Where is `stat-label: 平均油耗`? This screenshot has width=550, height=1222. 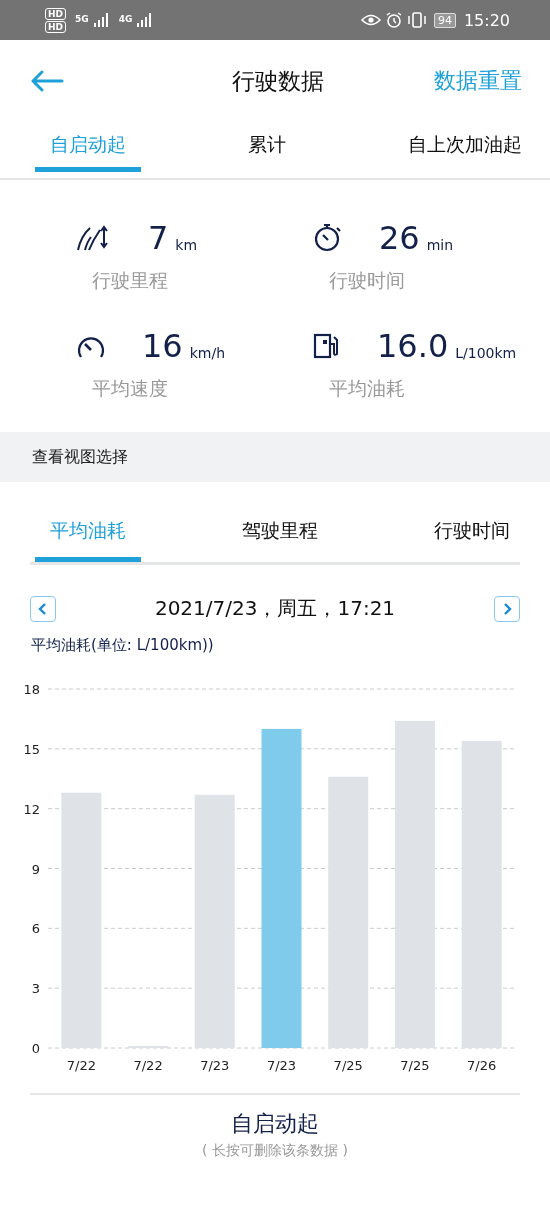 stat-label: 平均油耗 is located at coordinates (367, 388).